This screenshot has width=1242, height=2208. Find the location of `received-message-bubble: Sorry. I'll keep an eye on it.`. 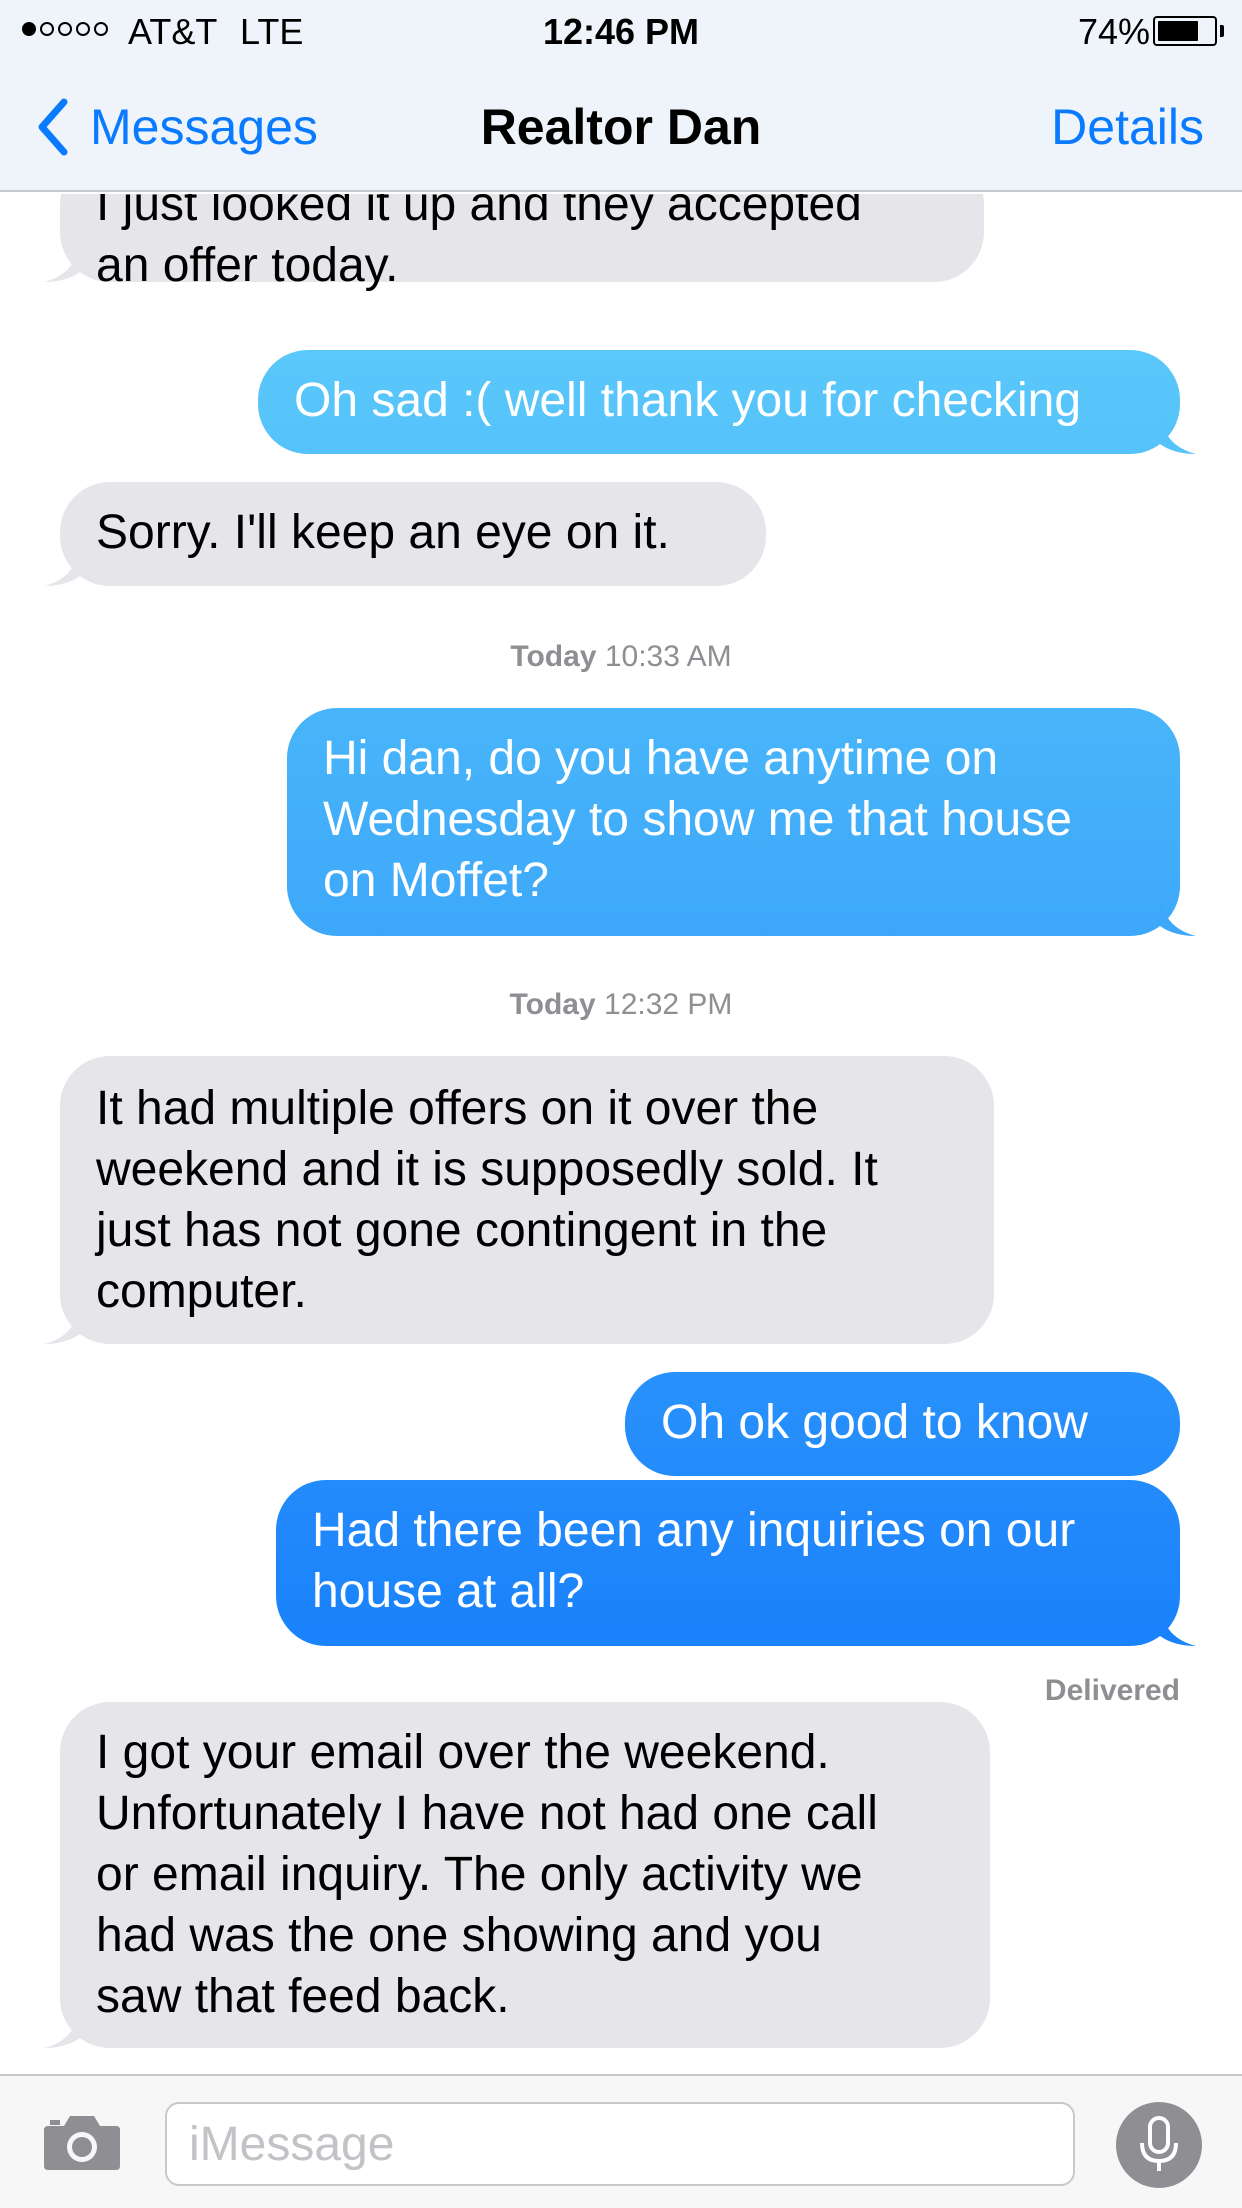

received-message-bubble: Sorry. I'll keep an eye on it. is located at coordinates (405, 534).